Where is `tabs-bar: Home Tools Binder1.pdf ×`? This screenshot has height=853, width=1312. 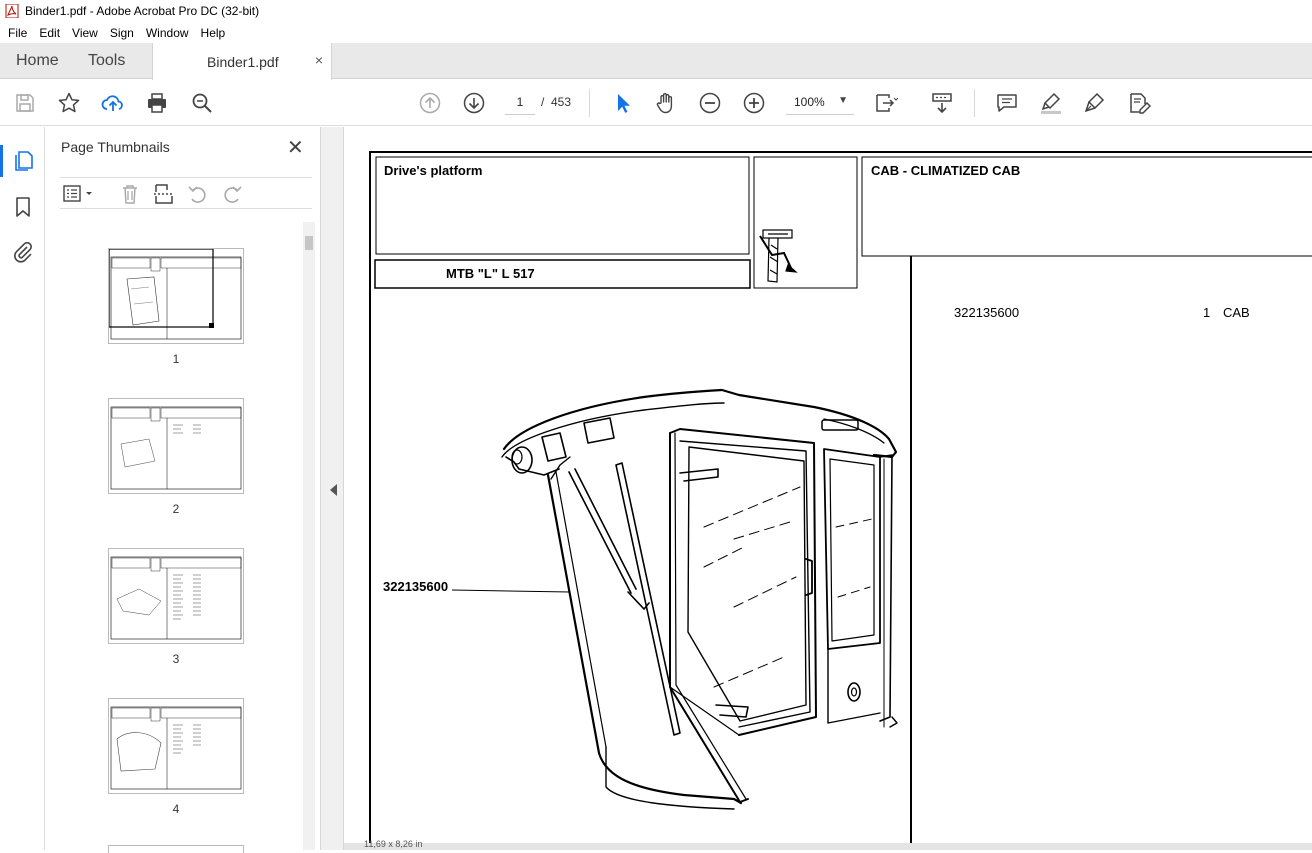
tabs-bar: Home Tools Binder1.pdf × is located at coordinates (656, 61).